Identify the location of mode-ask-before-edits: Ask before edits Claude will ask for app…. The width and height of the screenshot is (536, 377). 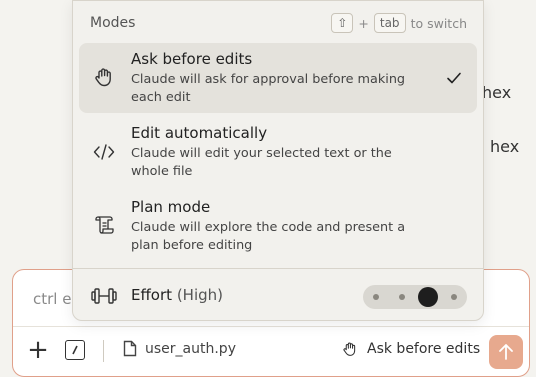
(278, 78).